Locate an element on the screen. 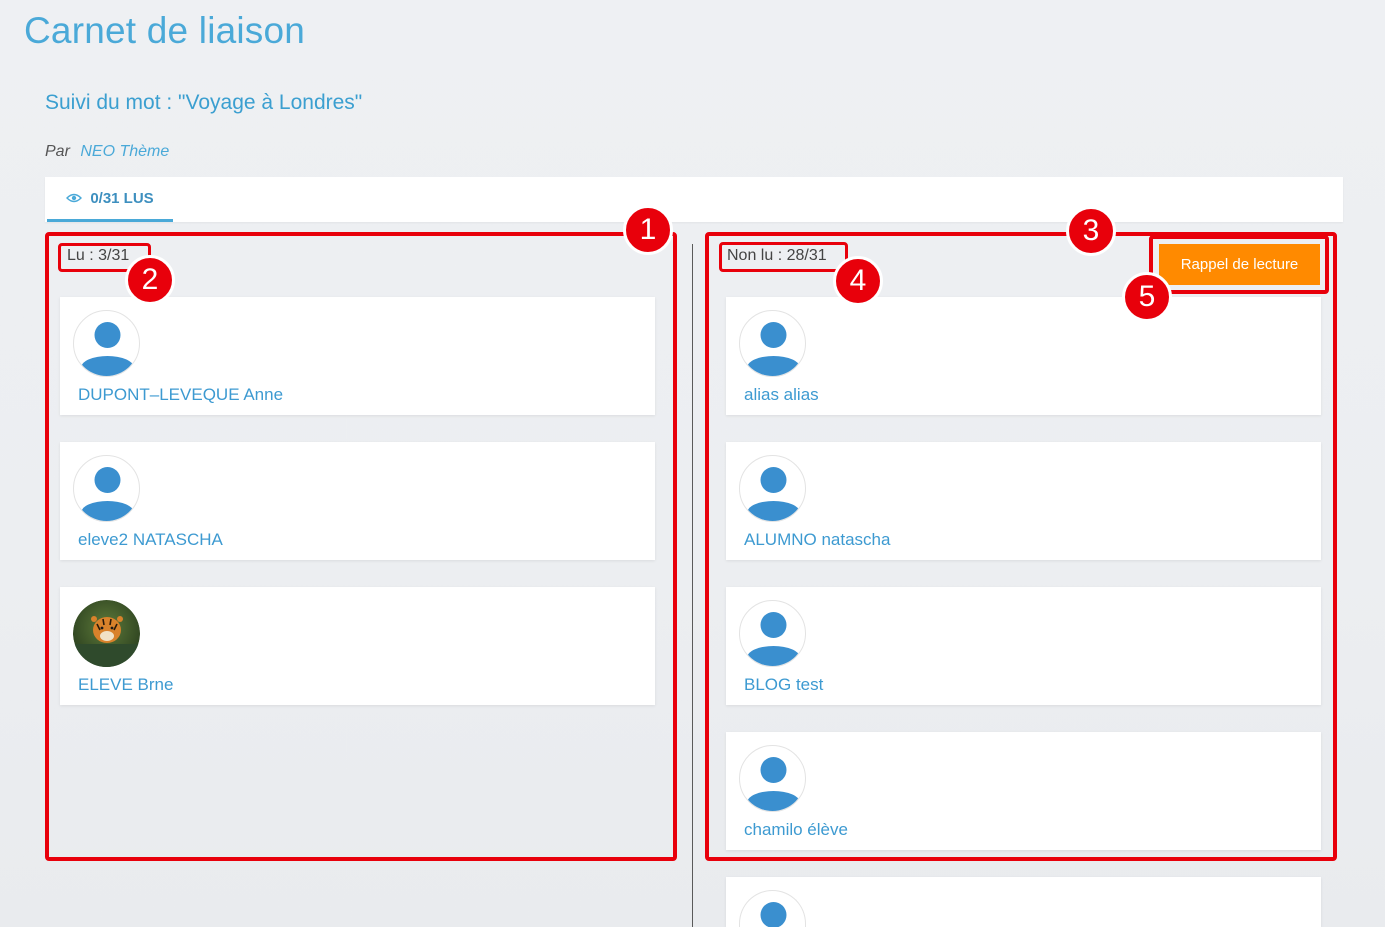 This screenshot has height=927, width=1385. student-card is located at coordinates (1023, 902).